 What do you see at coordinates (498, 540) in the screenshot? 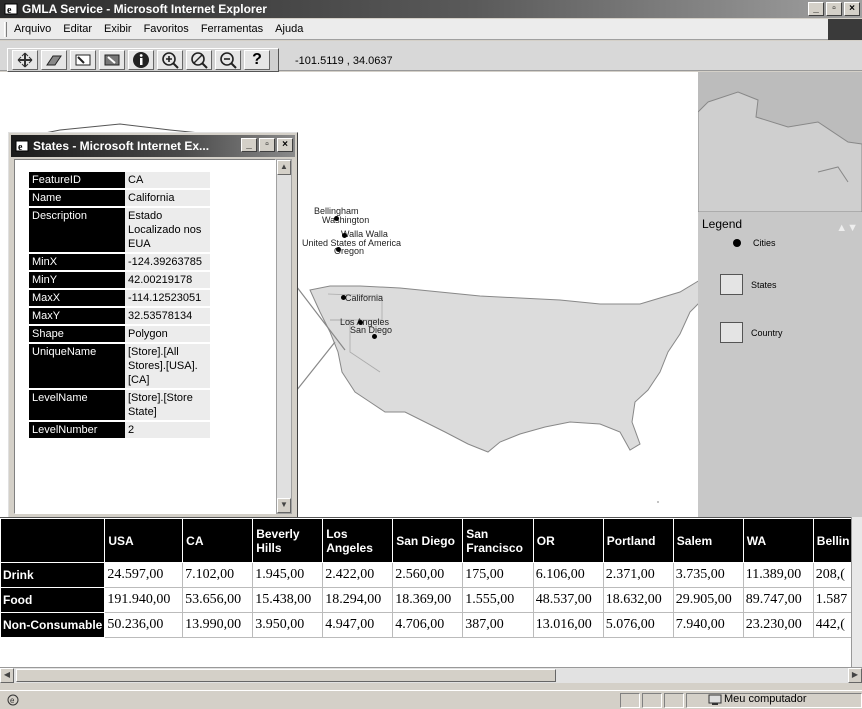
I see `column-header: San Francisco` at bounding box center [498, 540].